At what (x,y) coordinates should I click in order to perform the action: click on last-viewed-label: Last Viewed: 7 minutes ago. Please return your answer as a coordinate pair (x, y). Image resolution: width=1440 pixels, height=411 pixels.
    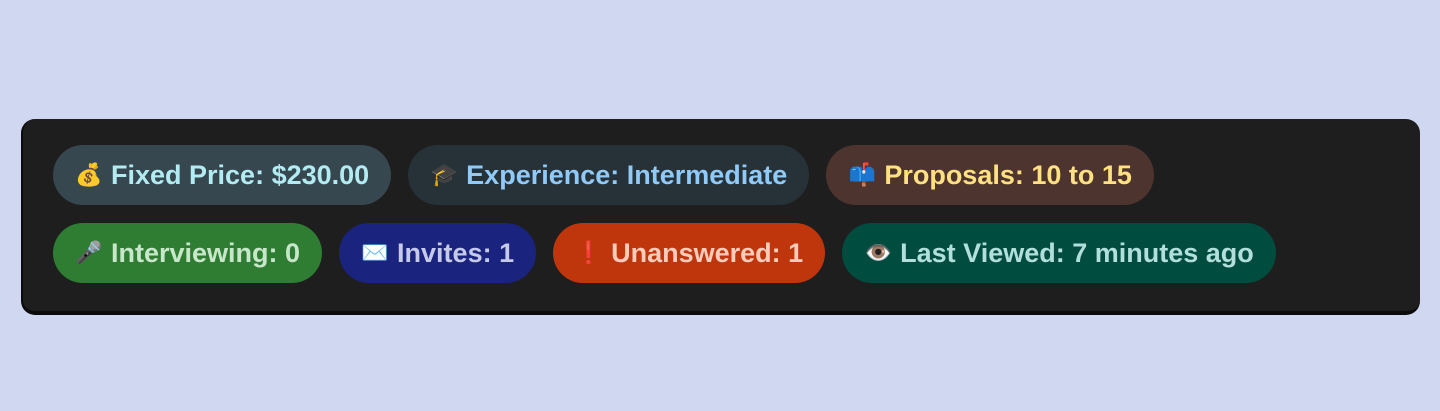
    Looking at the image, I should click on (1077, 252).